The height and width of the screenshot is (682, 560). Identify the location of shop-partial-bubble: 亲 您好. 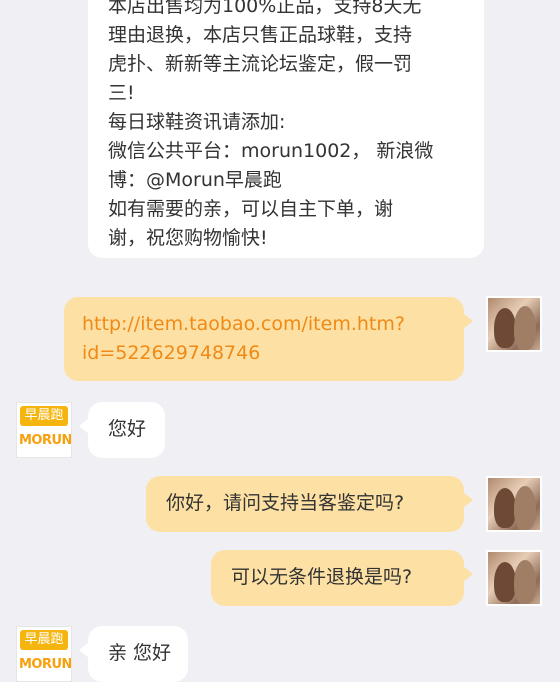
(133, 654).